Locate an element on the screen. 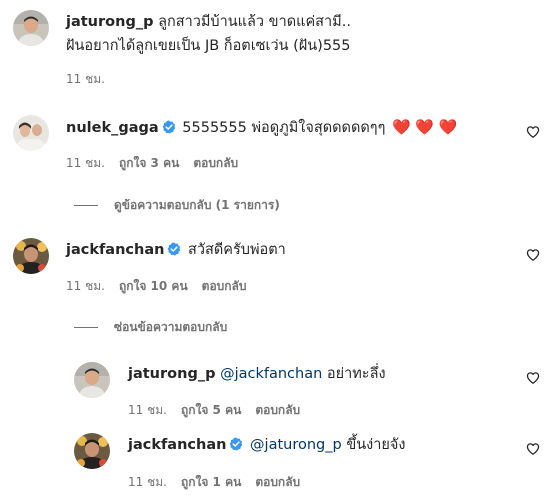 This screenshot has height=496, width=547. view-replies-label: ดูข้อความตอบกลับ (1 รายการ) is located at coordinates (197, 205).